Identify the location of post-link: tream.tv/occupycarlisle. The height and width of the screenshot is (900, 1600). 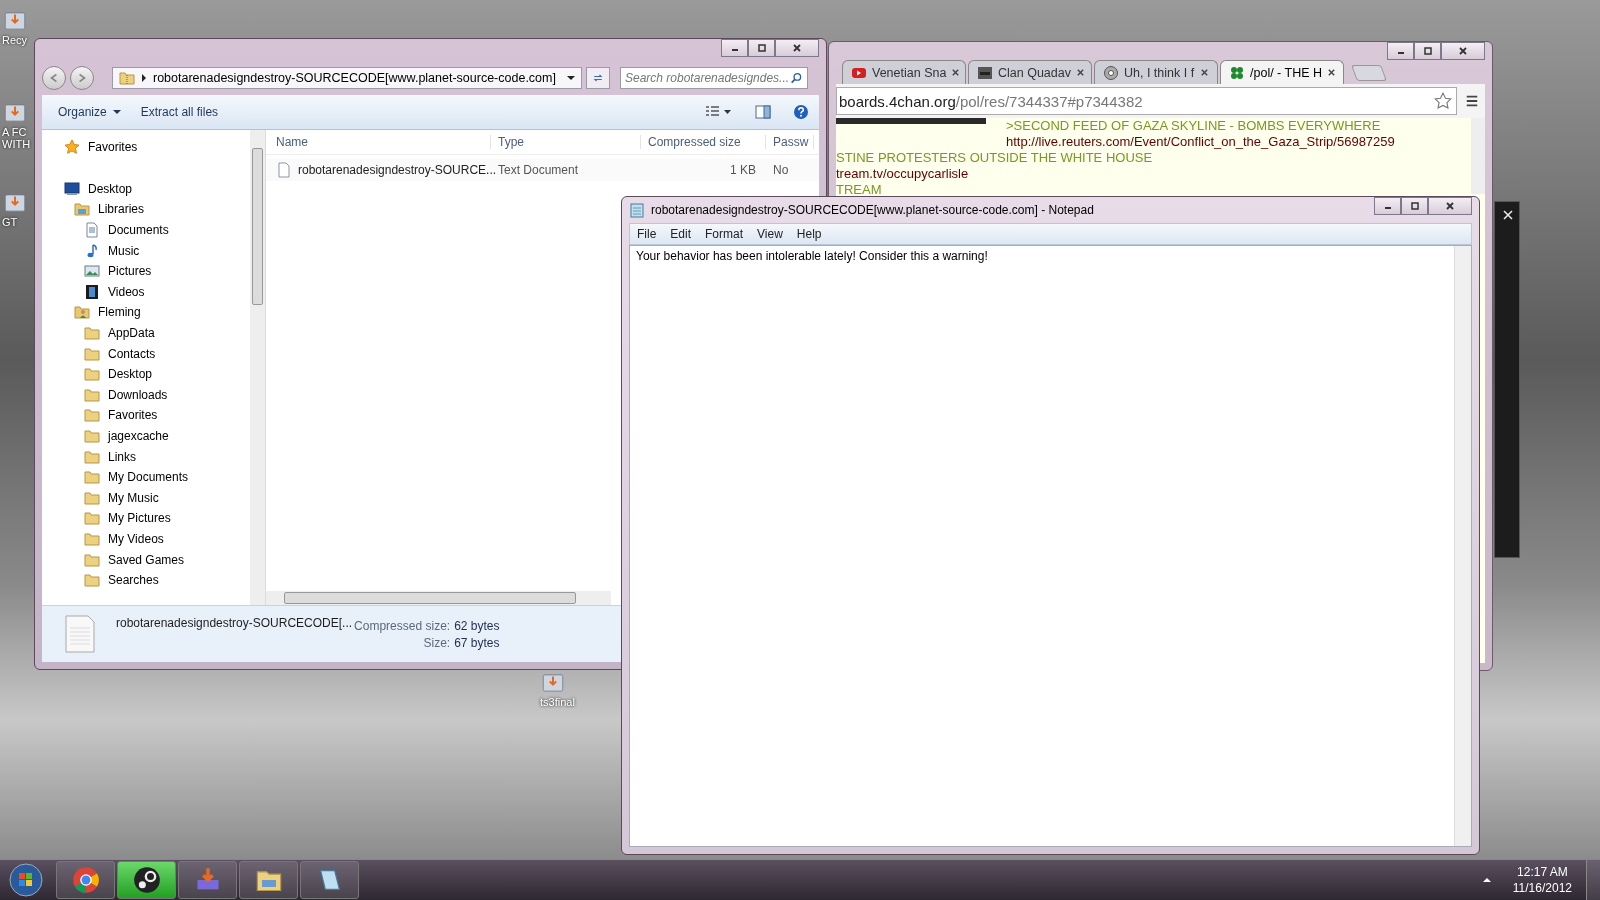
(902, 174).